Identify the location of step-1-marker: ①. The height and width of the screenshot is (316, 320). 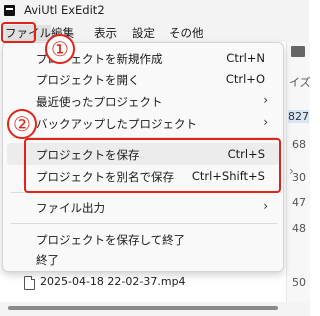
(60, 49).